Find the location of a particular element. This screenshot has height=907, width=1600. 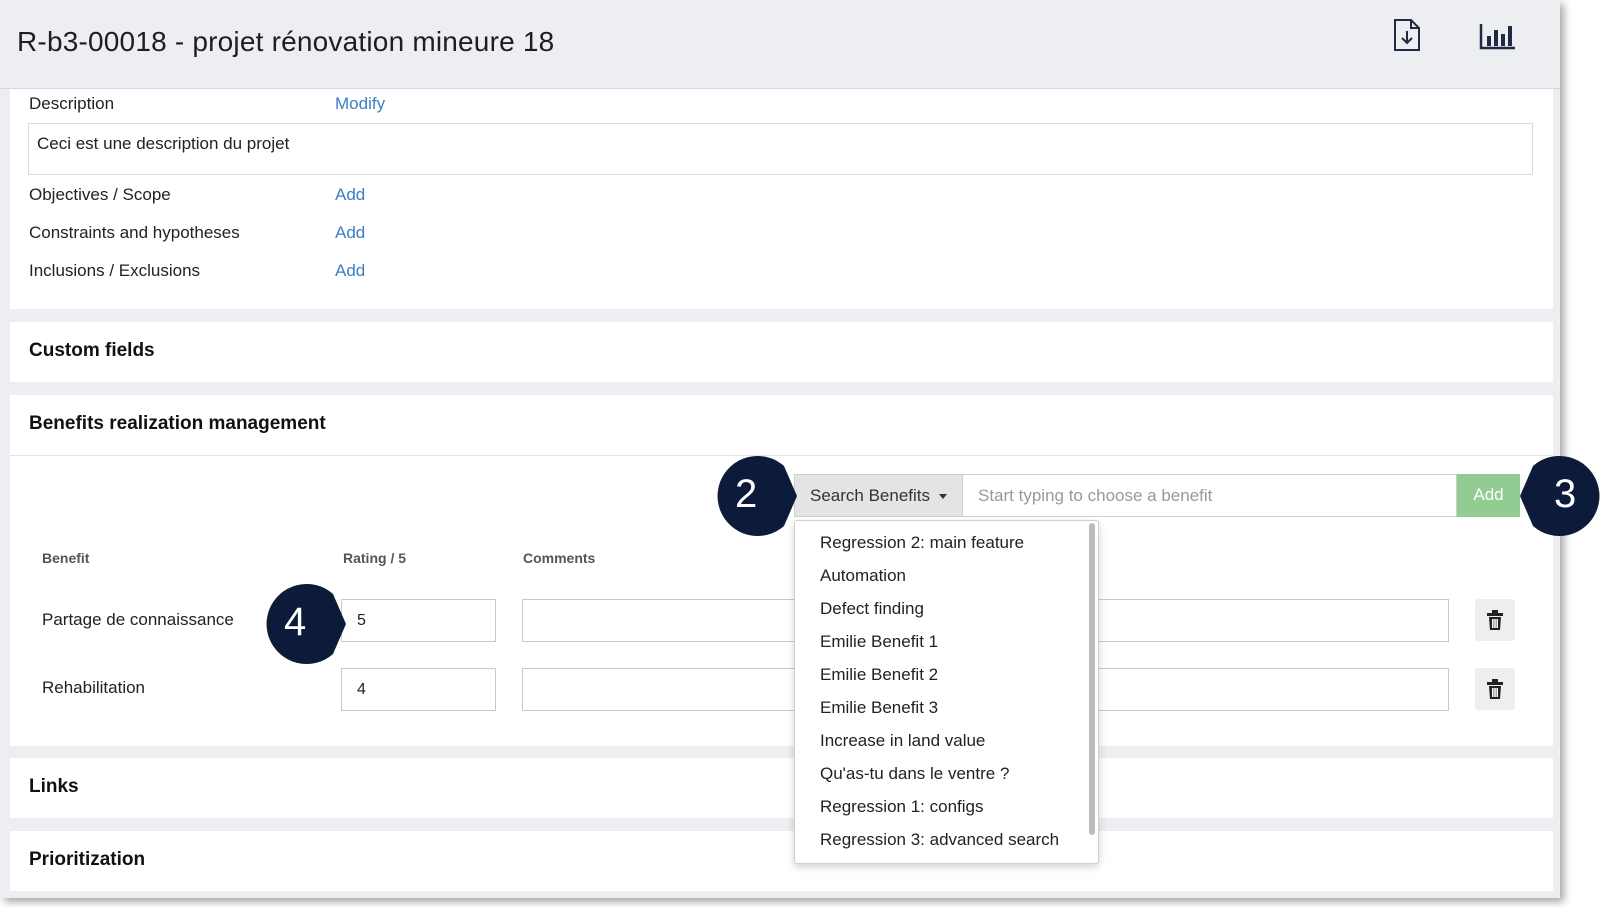

file-download-icon is located at coordinates (1407, 37).